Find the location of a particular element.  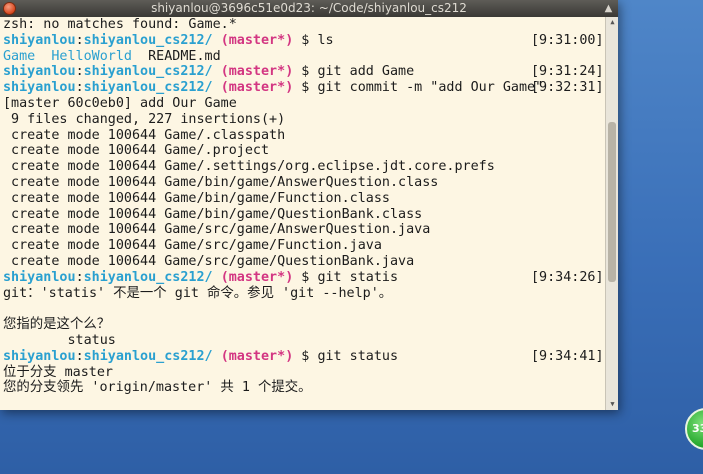

output-line: create mode 100644 Game/.classpath is located at coordinates (304, 136).